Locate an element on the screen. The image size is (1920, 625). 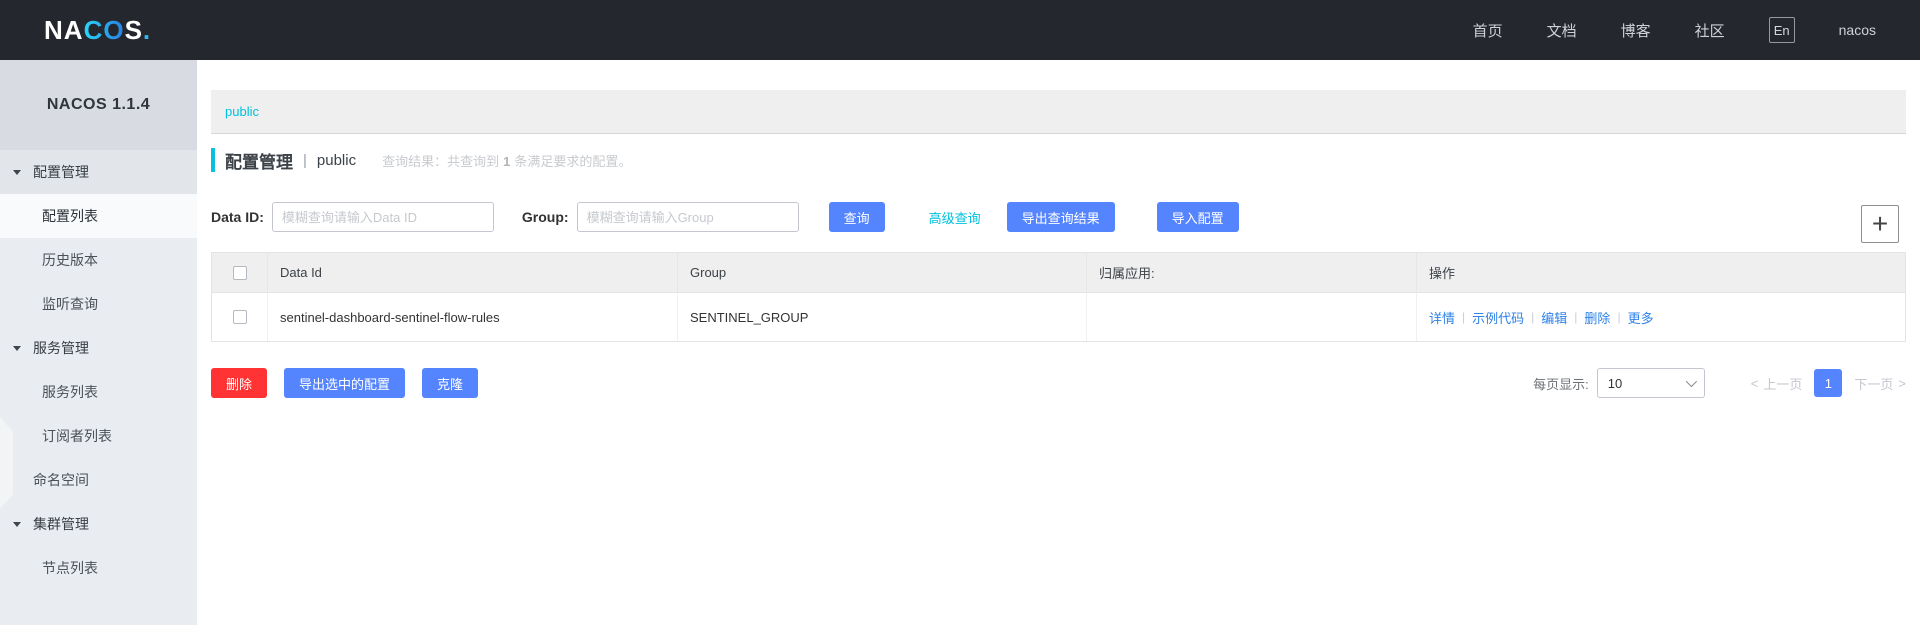
chevron-left-icon: < is located at coordinates (1754, 383).